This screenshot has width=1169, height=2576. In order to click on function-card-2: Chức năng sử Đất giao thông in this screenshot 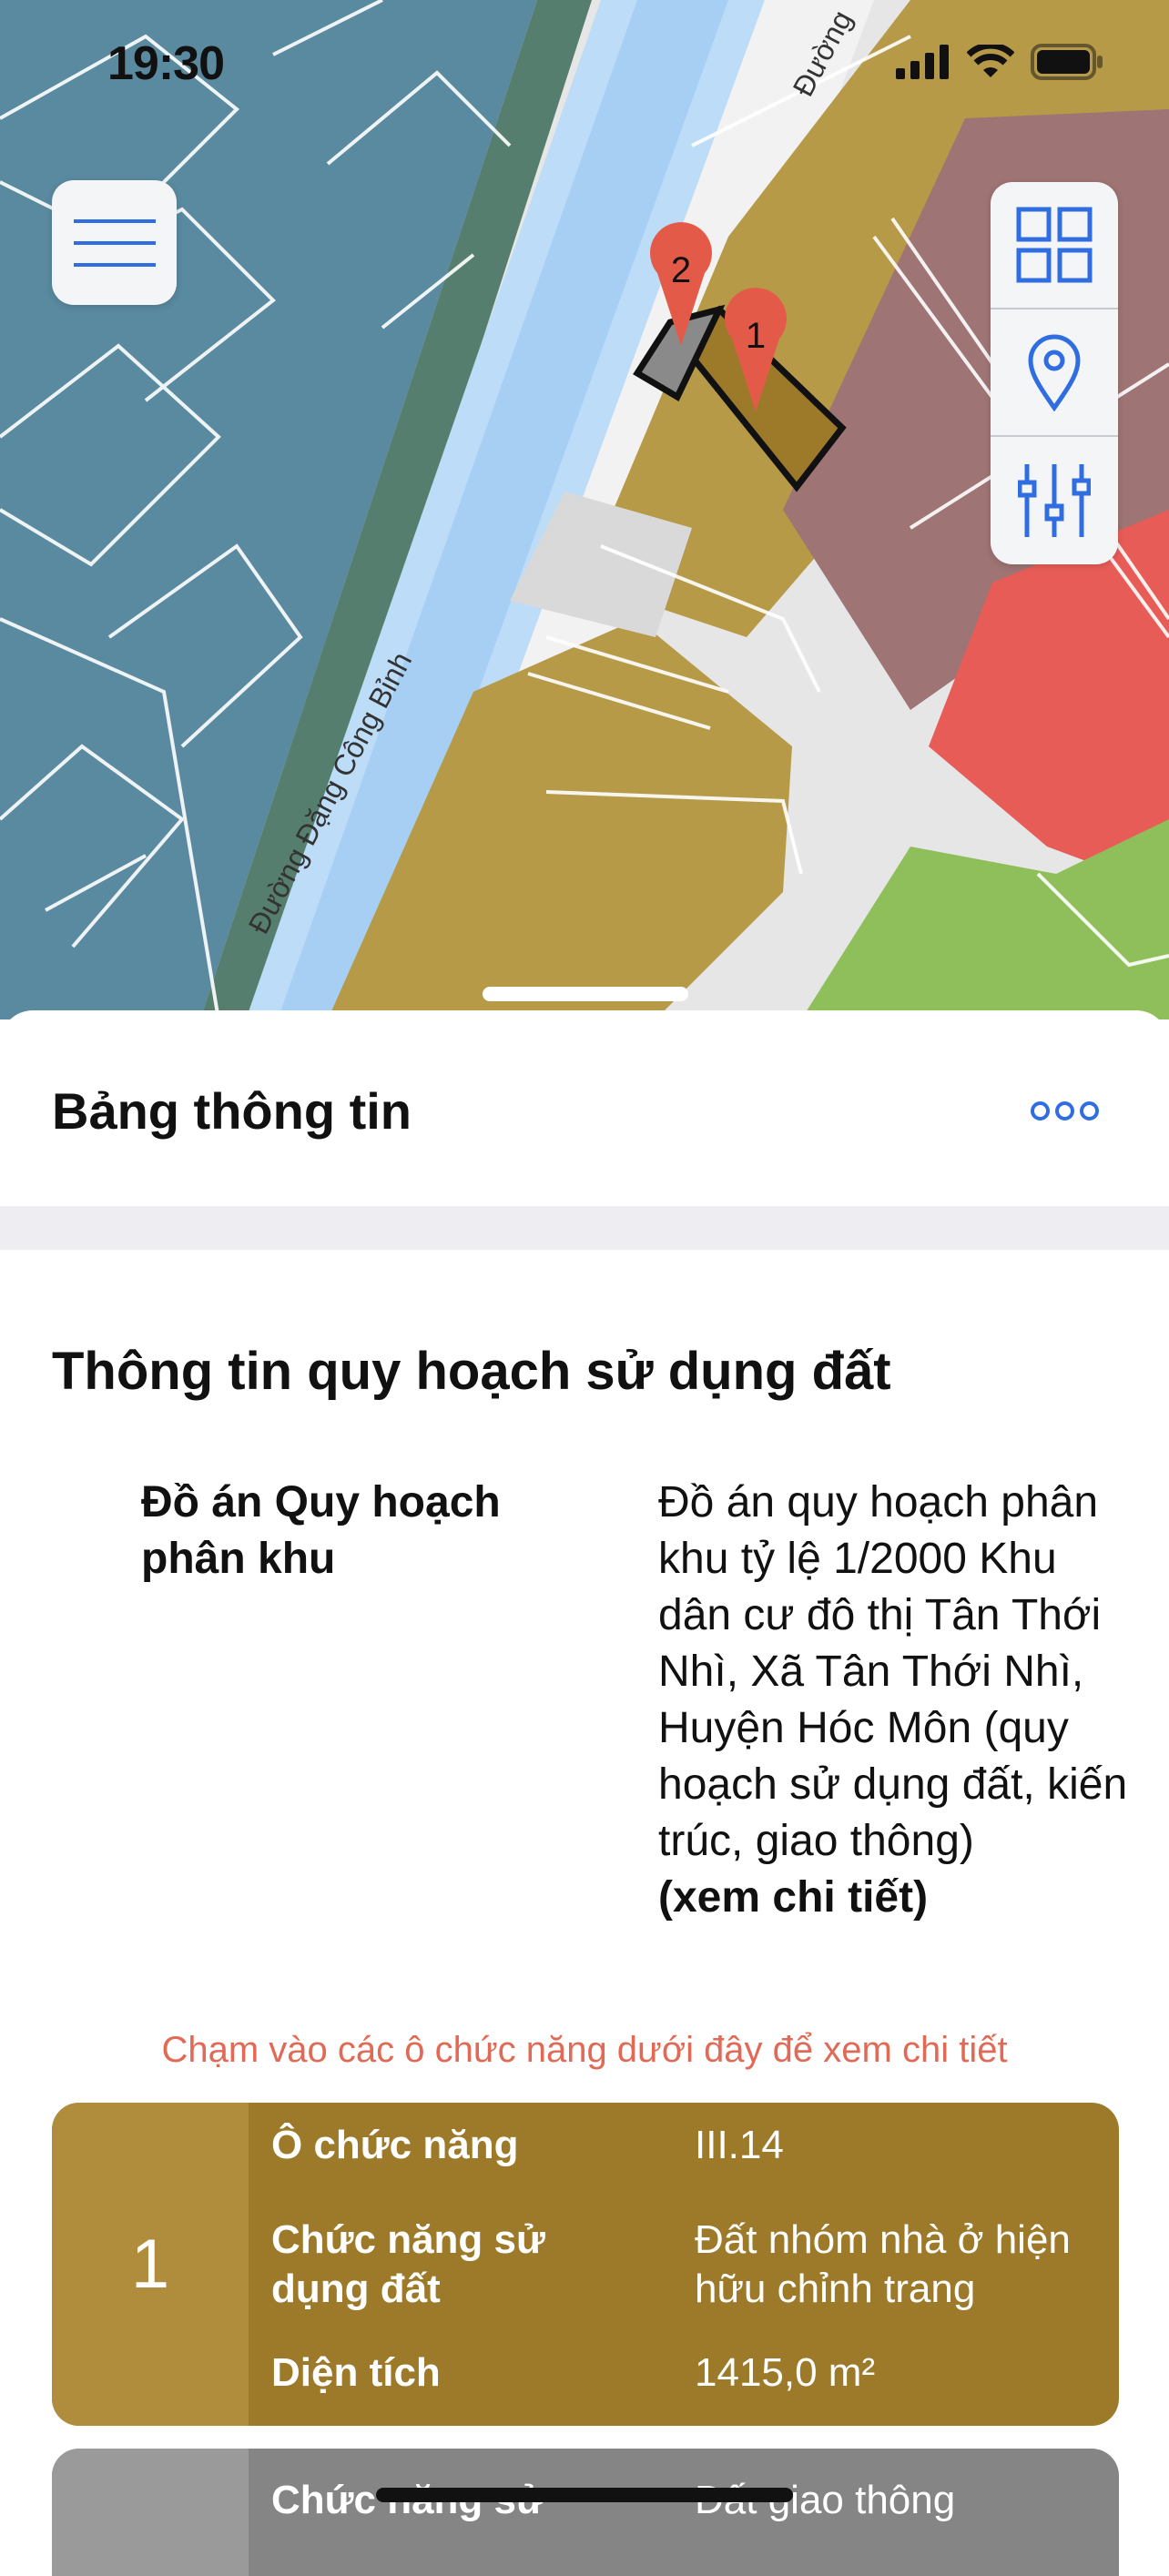, I will do `click(585, 2512)`.